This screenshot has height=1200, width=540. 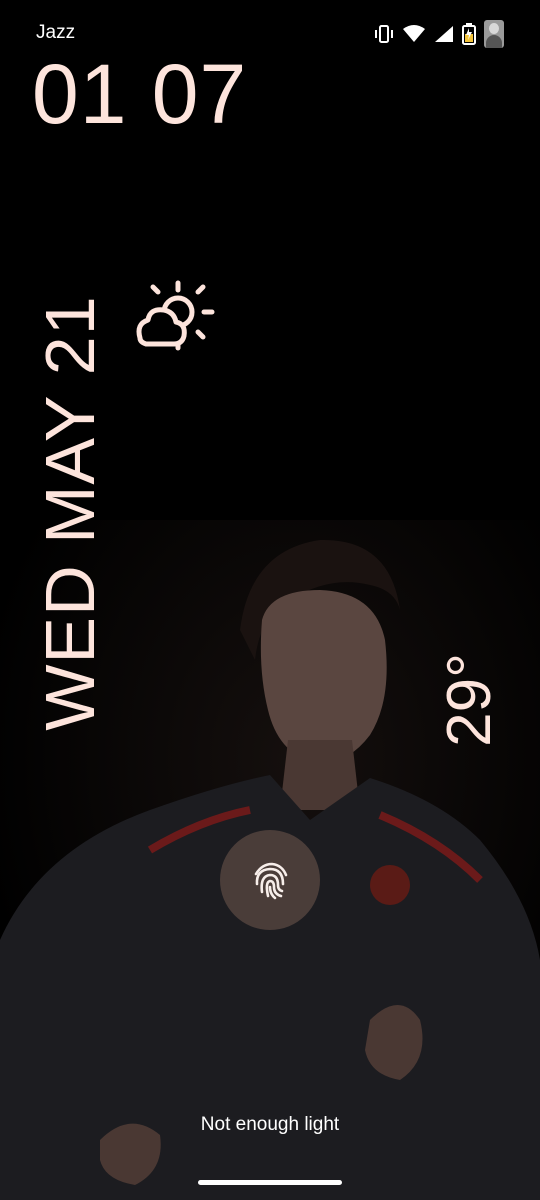 I want to click on fingerprint-hint: Not enough light, so click(x=270, y=1124).